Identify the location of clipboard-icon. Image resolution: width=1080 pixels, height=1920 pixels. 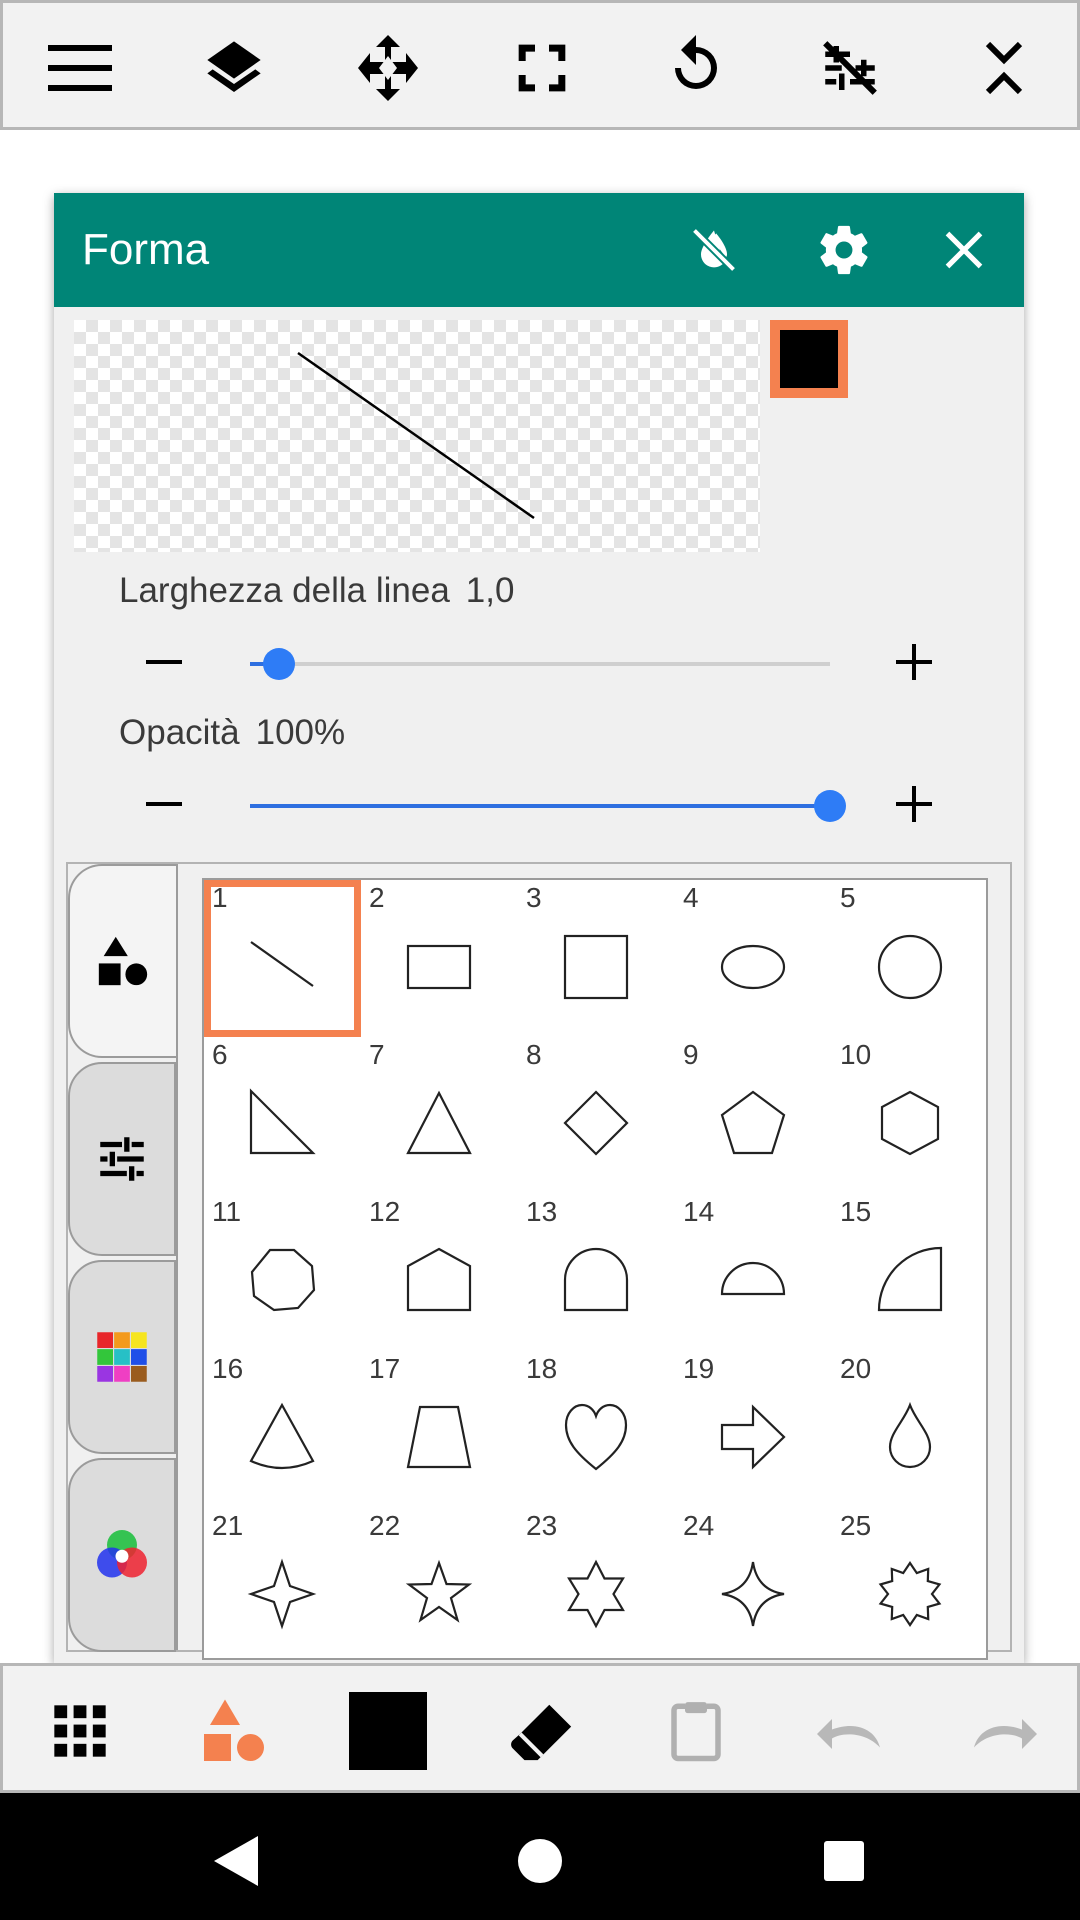
(696, 1731).